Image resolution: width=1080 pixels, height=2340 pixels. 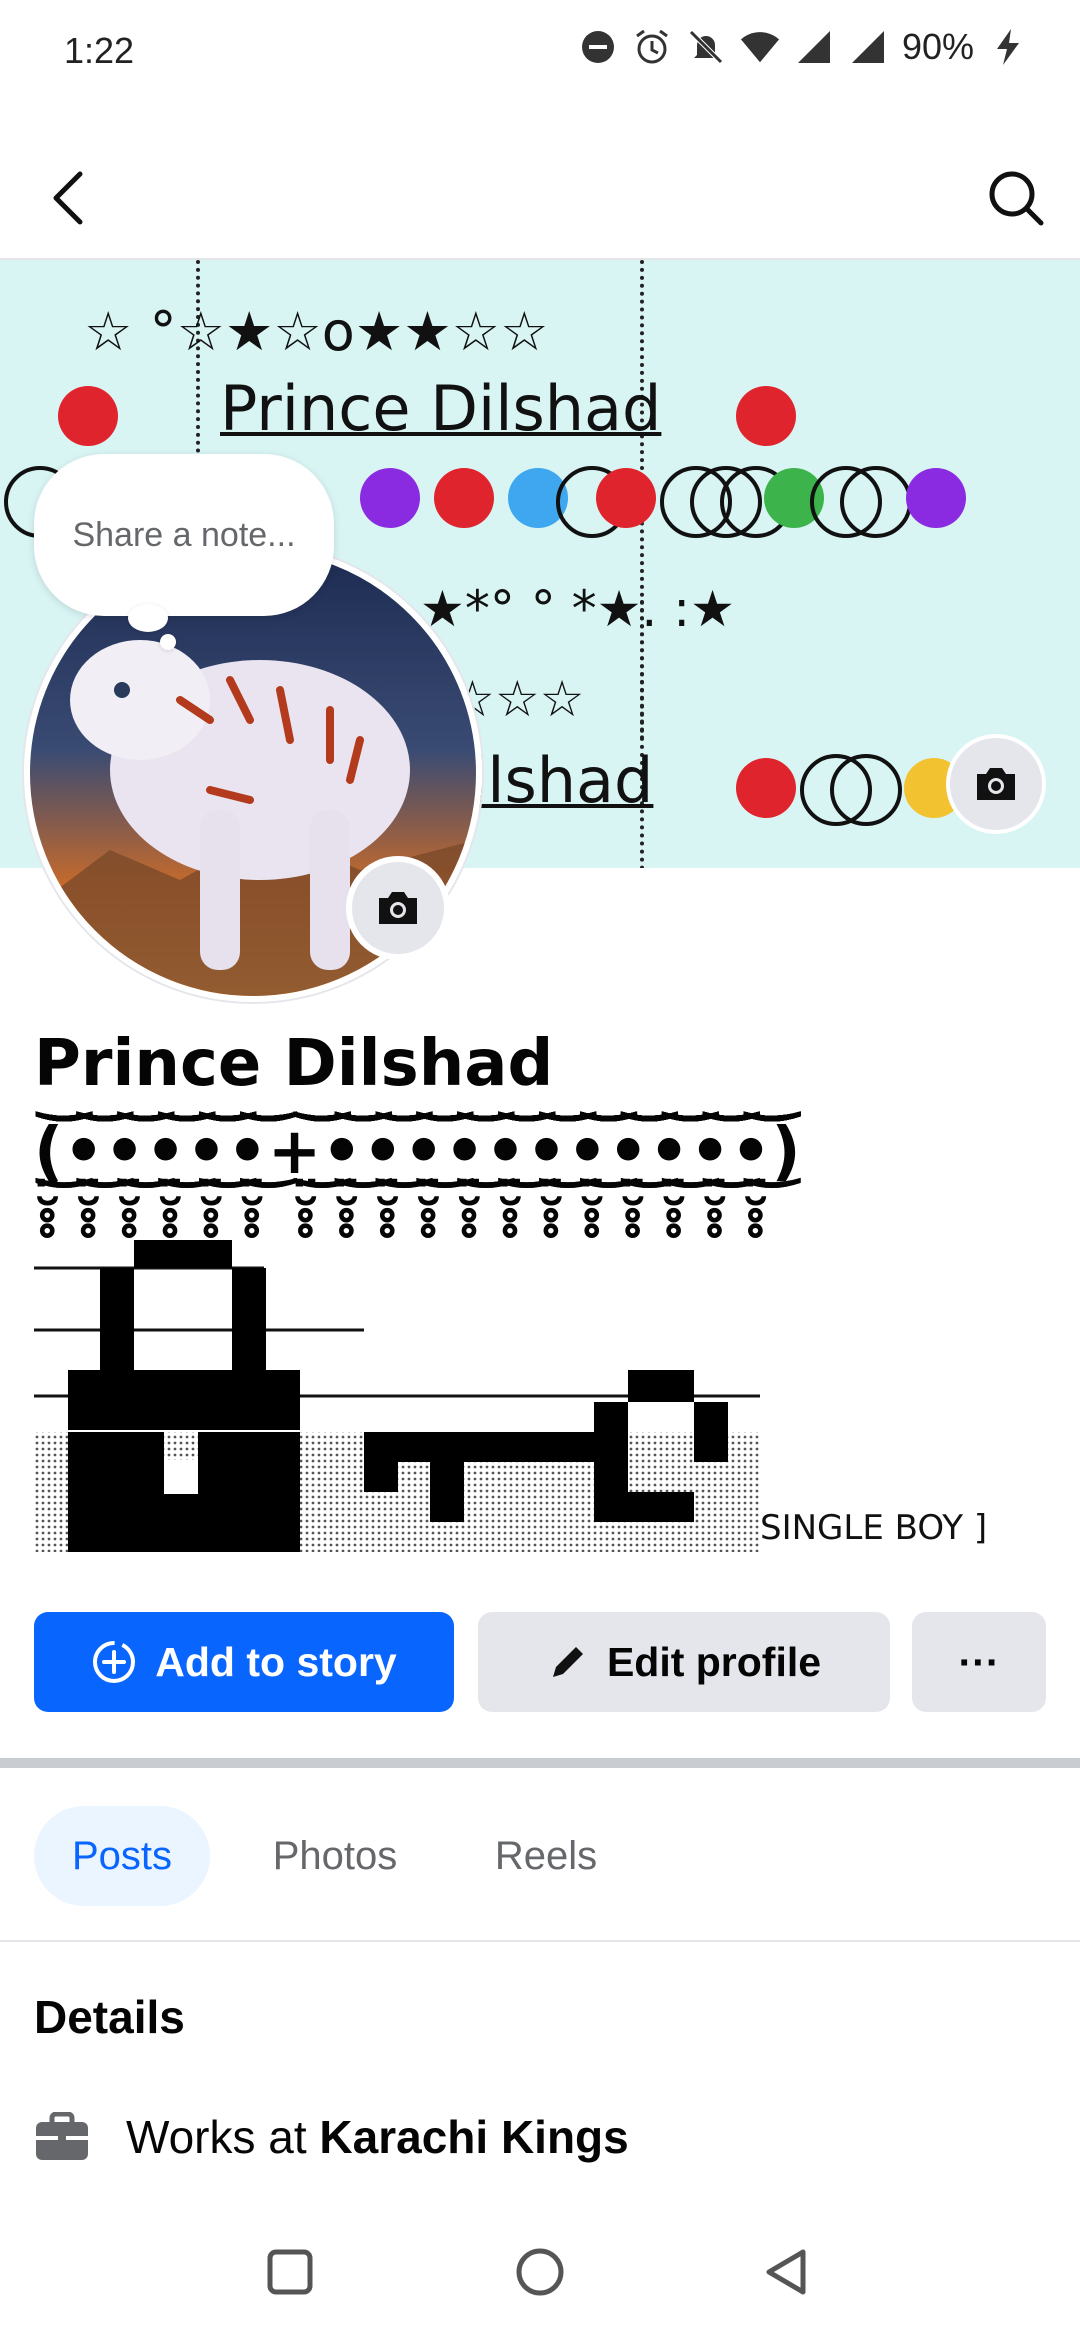 I want to click on edit-profile-label: Edit profile, so click(x=714, y=1661).